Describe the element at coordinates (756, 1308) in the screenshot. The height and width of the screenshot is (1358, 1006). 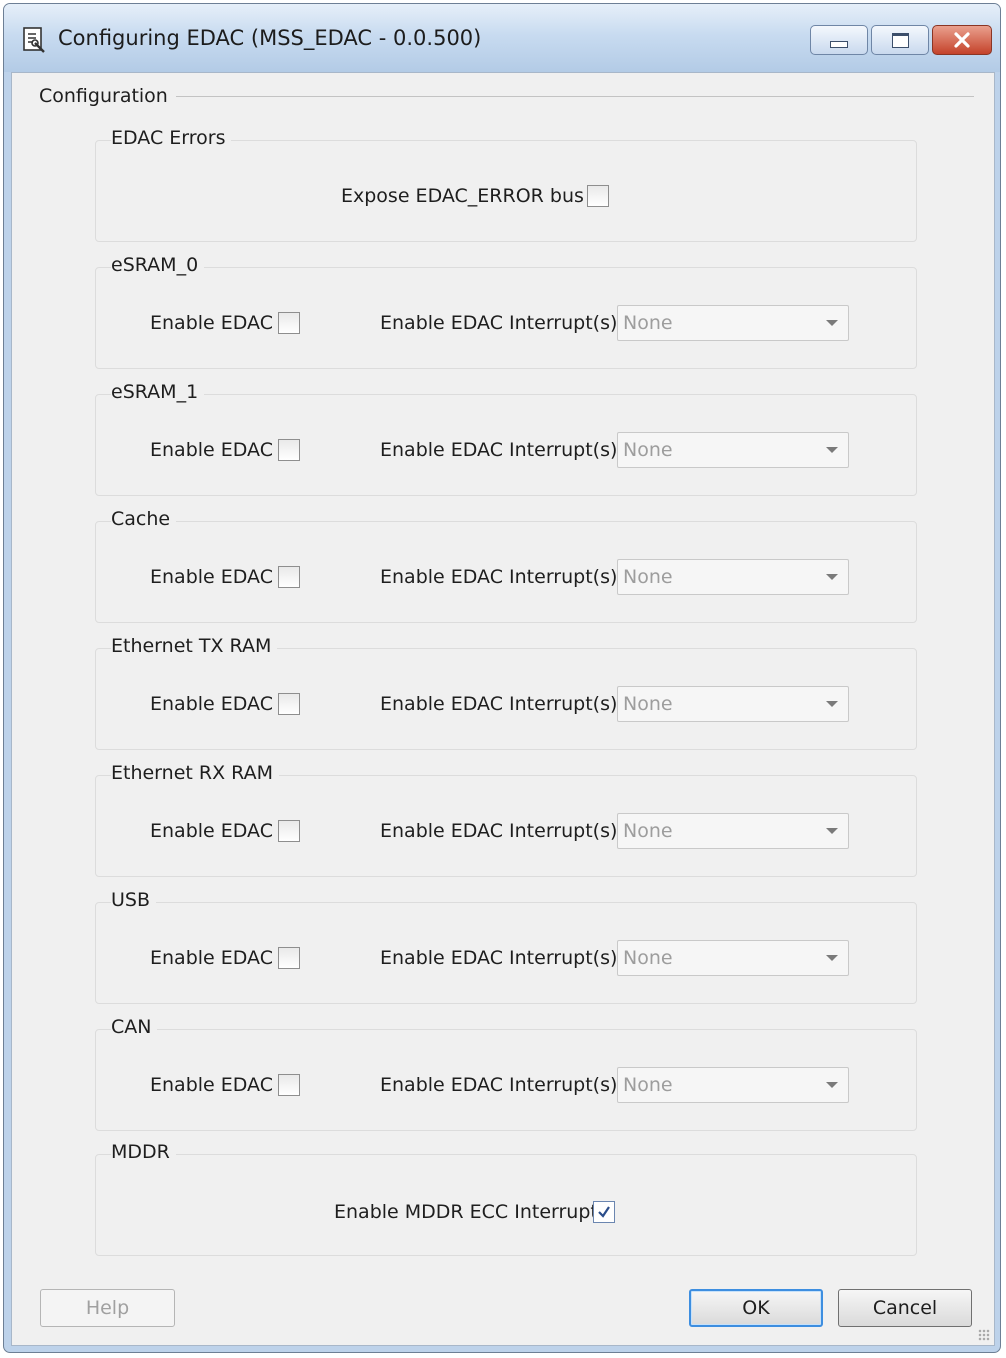
I see `ok-button: OK` at that location.